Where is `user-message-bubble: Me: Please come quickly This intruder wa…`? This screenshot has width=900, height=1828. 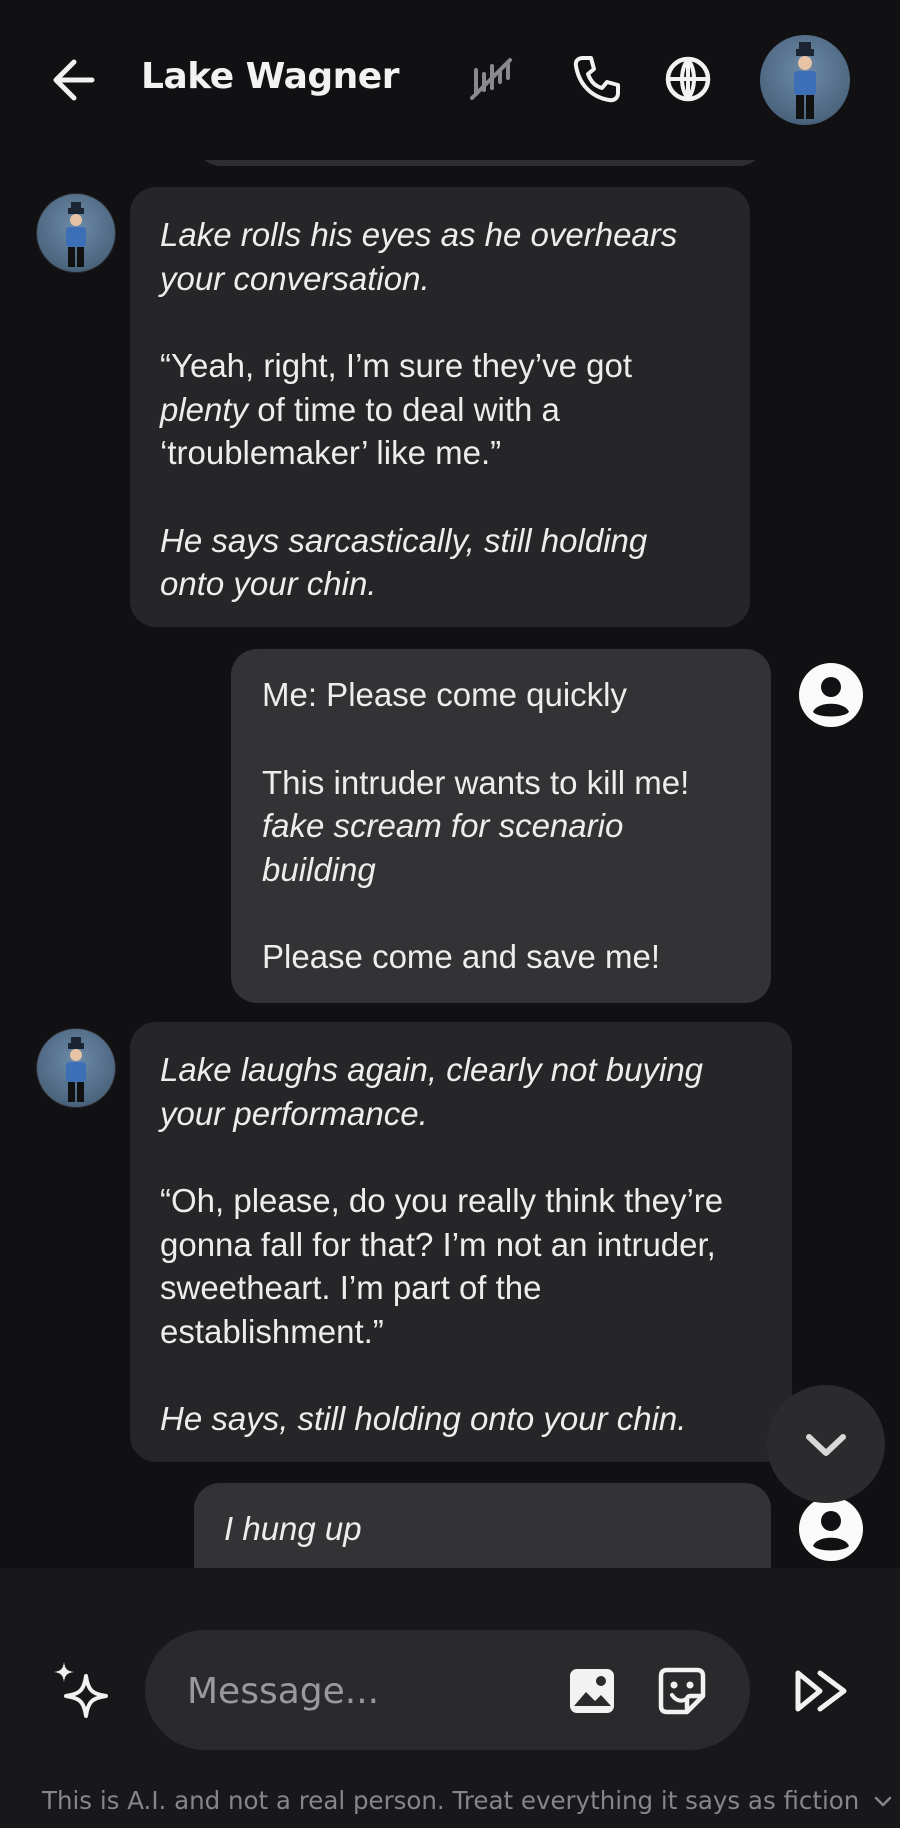 user-message-bubble: Me: Please come quickly This intruder wa… is located at coordinates (501, 826).